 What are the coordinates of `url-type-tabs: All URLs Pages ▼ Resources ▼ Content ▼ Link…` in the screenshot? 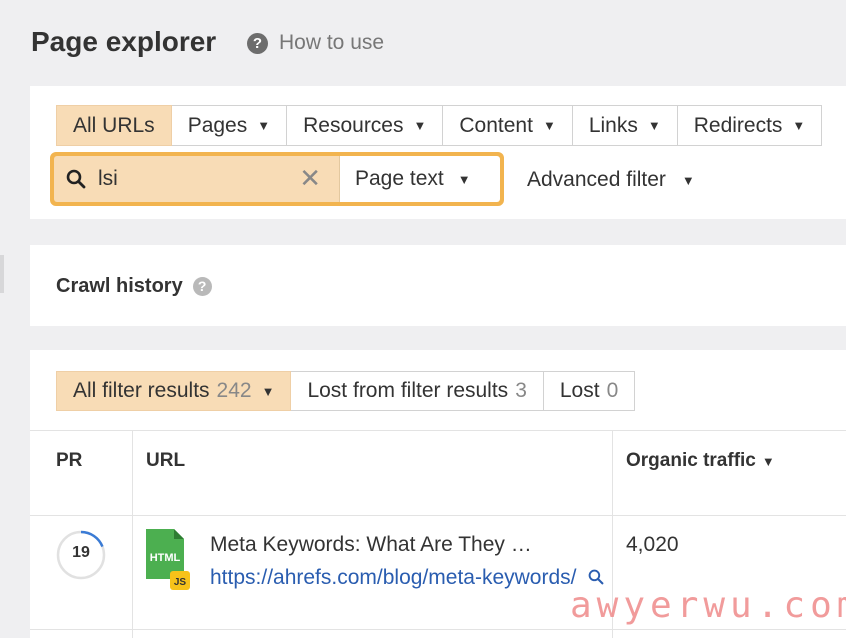 It's located at (439, 125).